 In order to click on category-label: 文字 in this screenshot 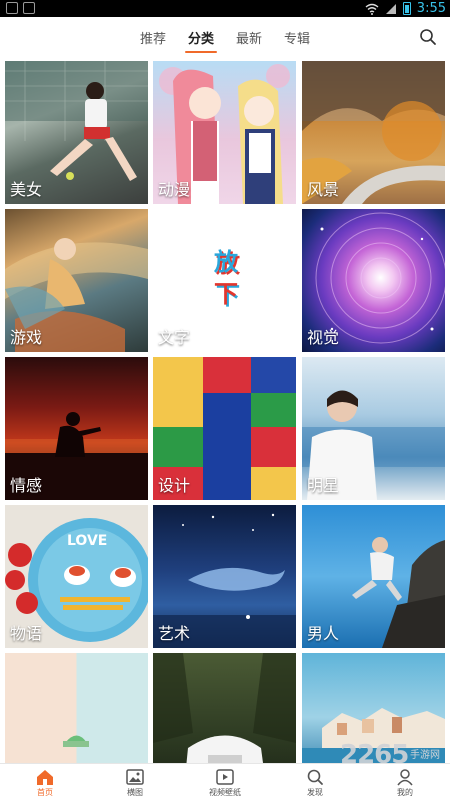, I will do `click(174, 337)`.